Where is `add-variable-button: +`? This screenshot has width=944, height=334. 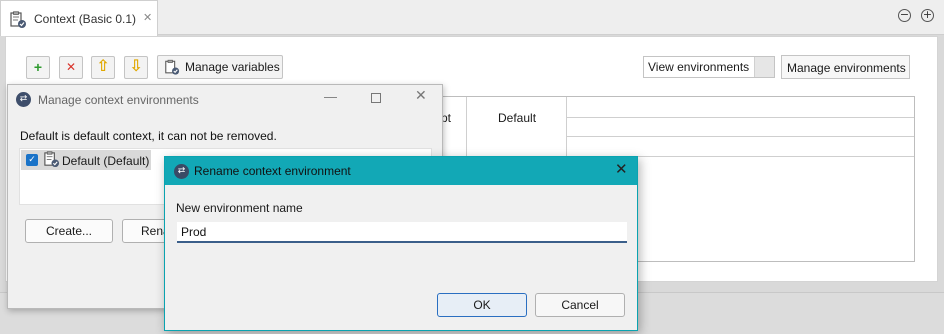
add-variable-button: + is located at coordinates (38, 67).